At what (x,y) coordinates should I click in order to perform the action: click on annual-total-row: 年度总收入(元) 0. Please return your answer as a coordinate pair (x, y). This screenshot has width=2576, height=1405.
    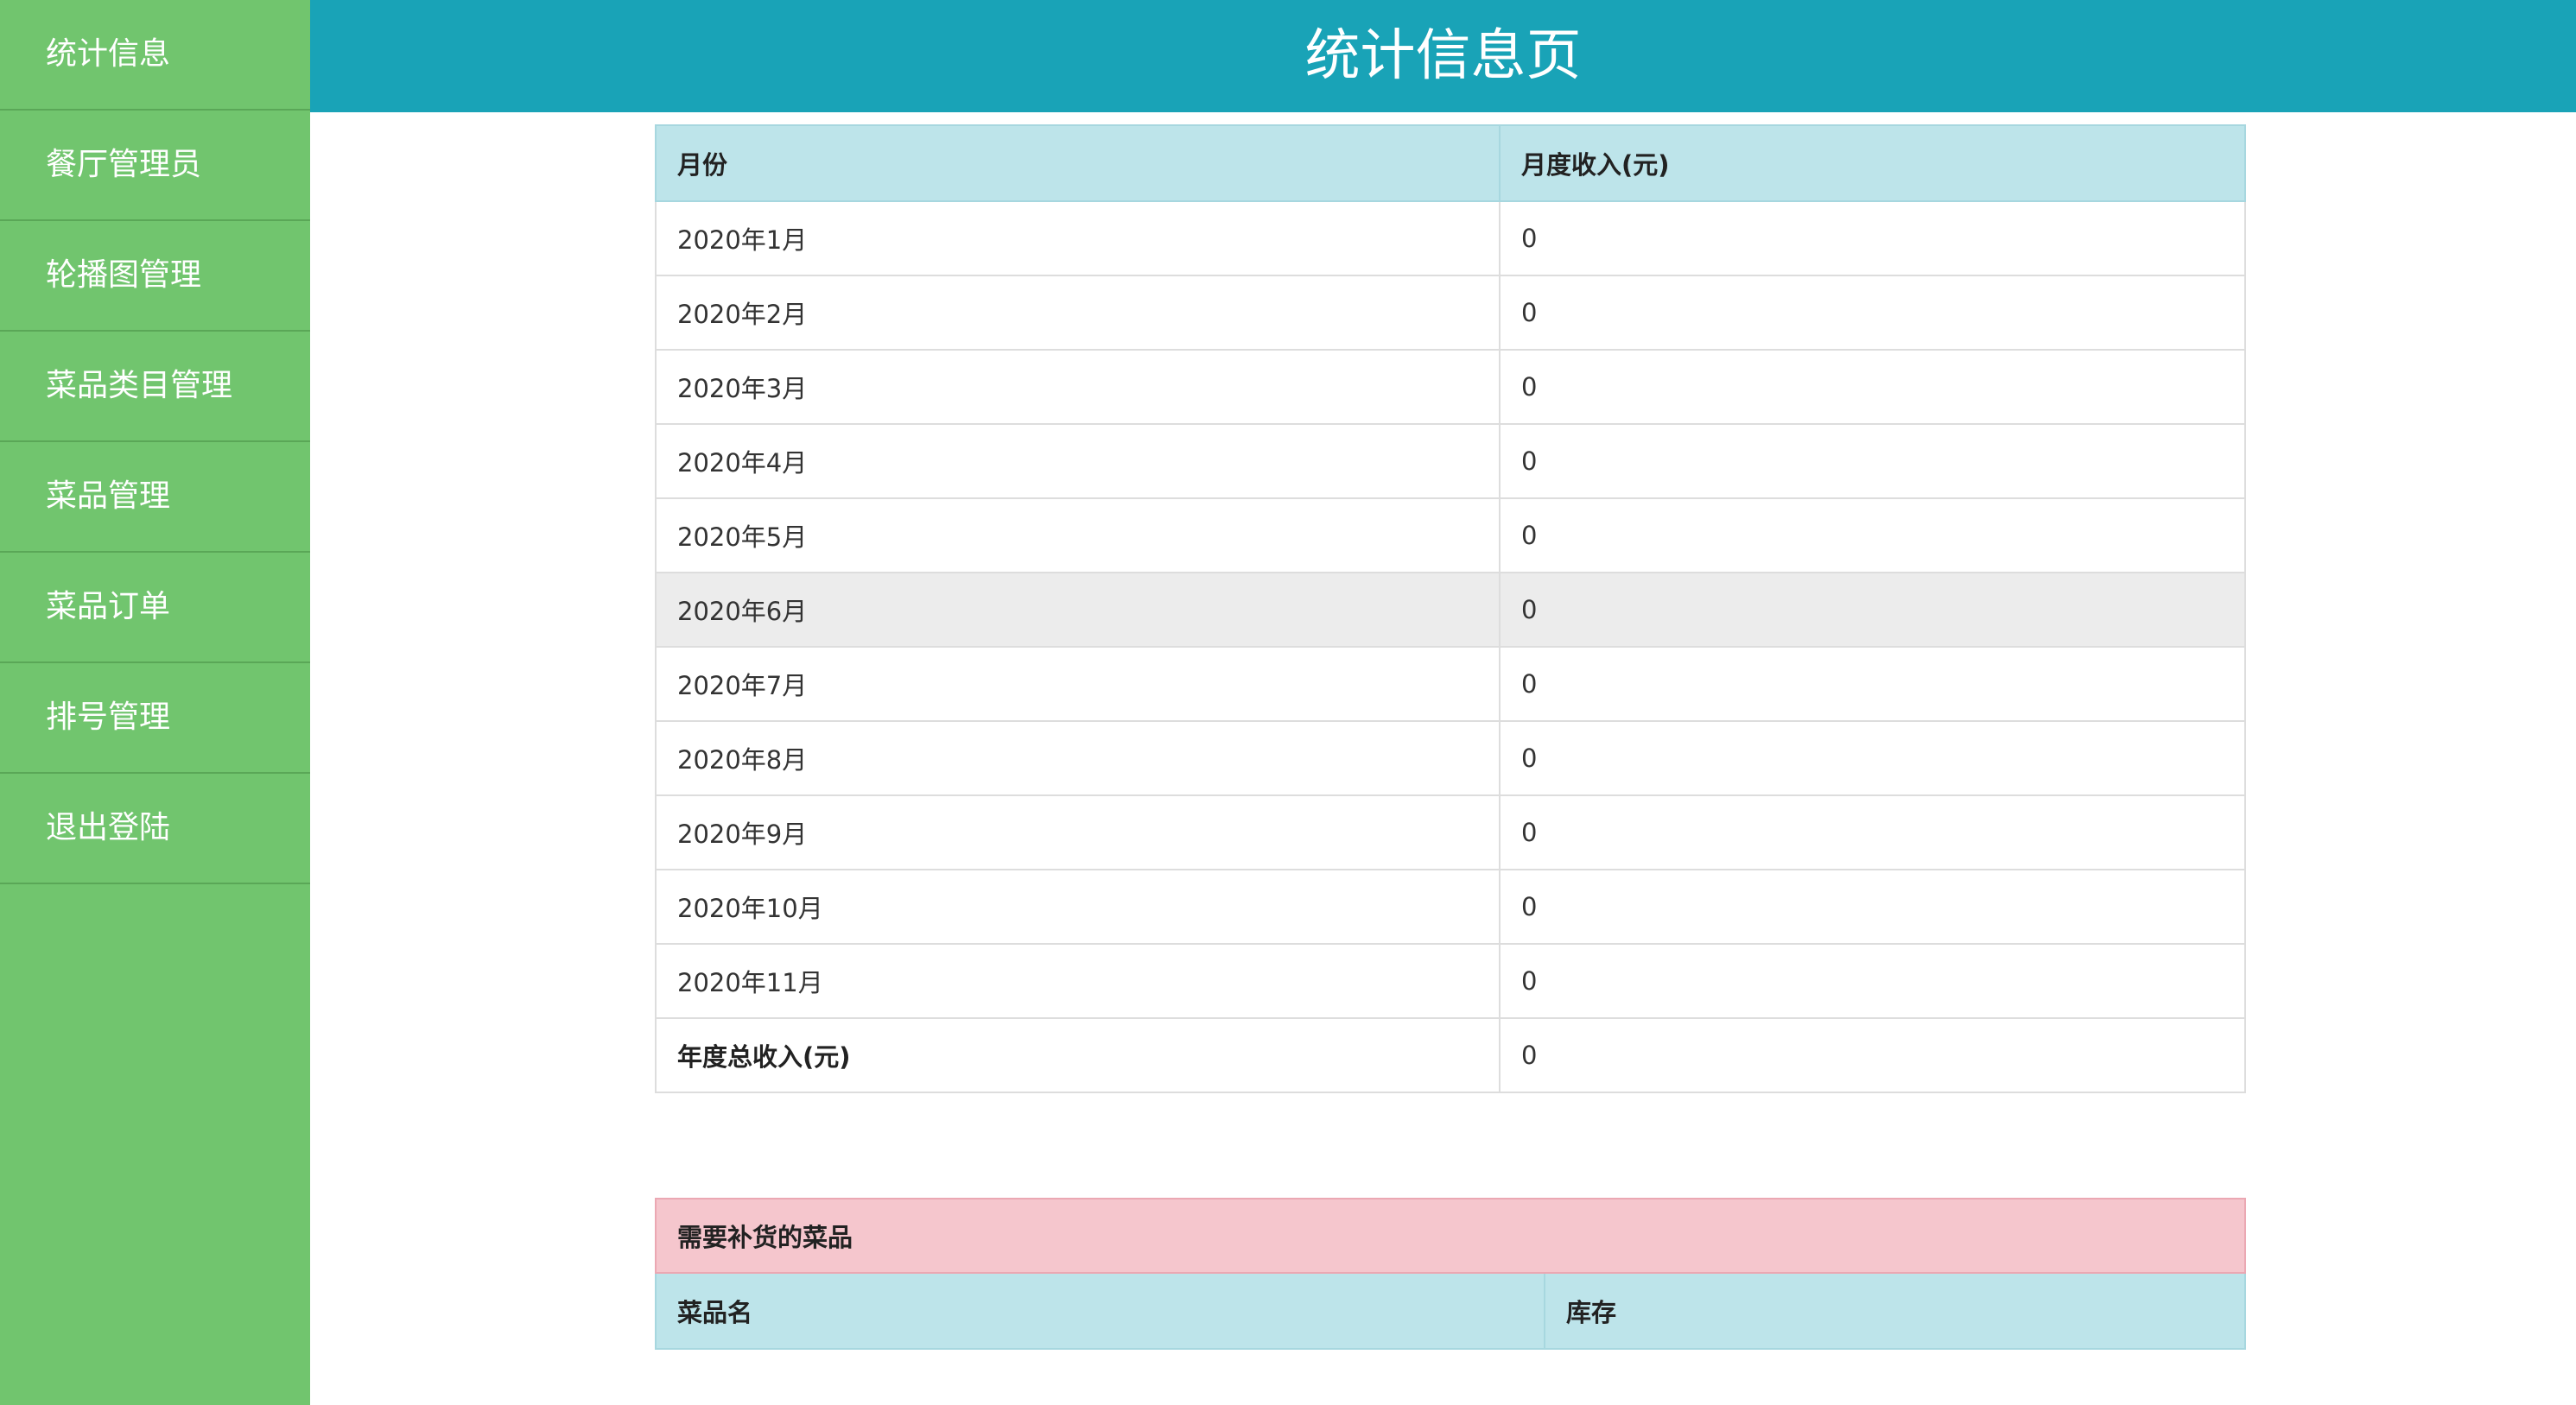
    Looking at the image, I should click on (1450, 1055).